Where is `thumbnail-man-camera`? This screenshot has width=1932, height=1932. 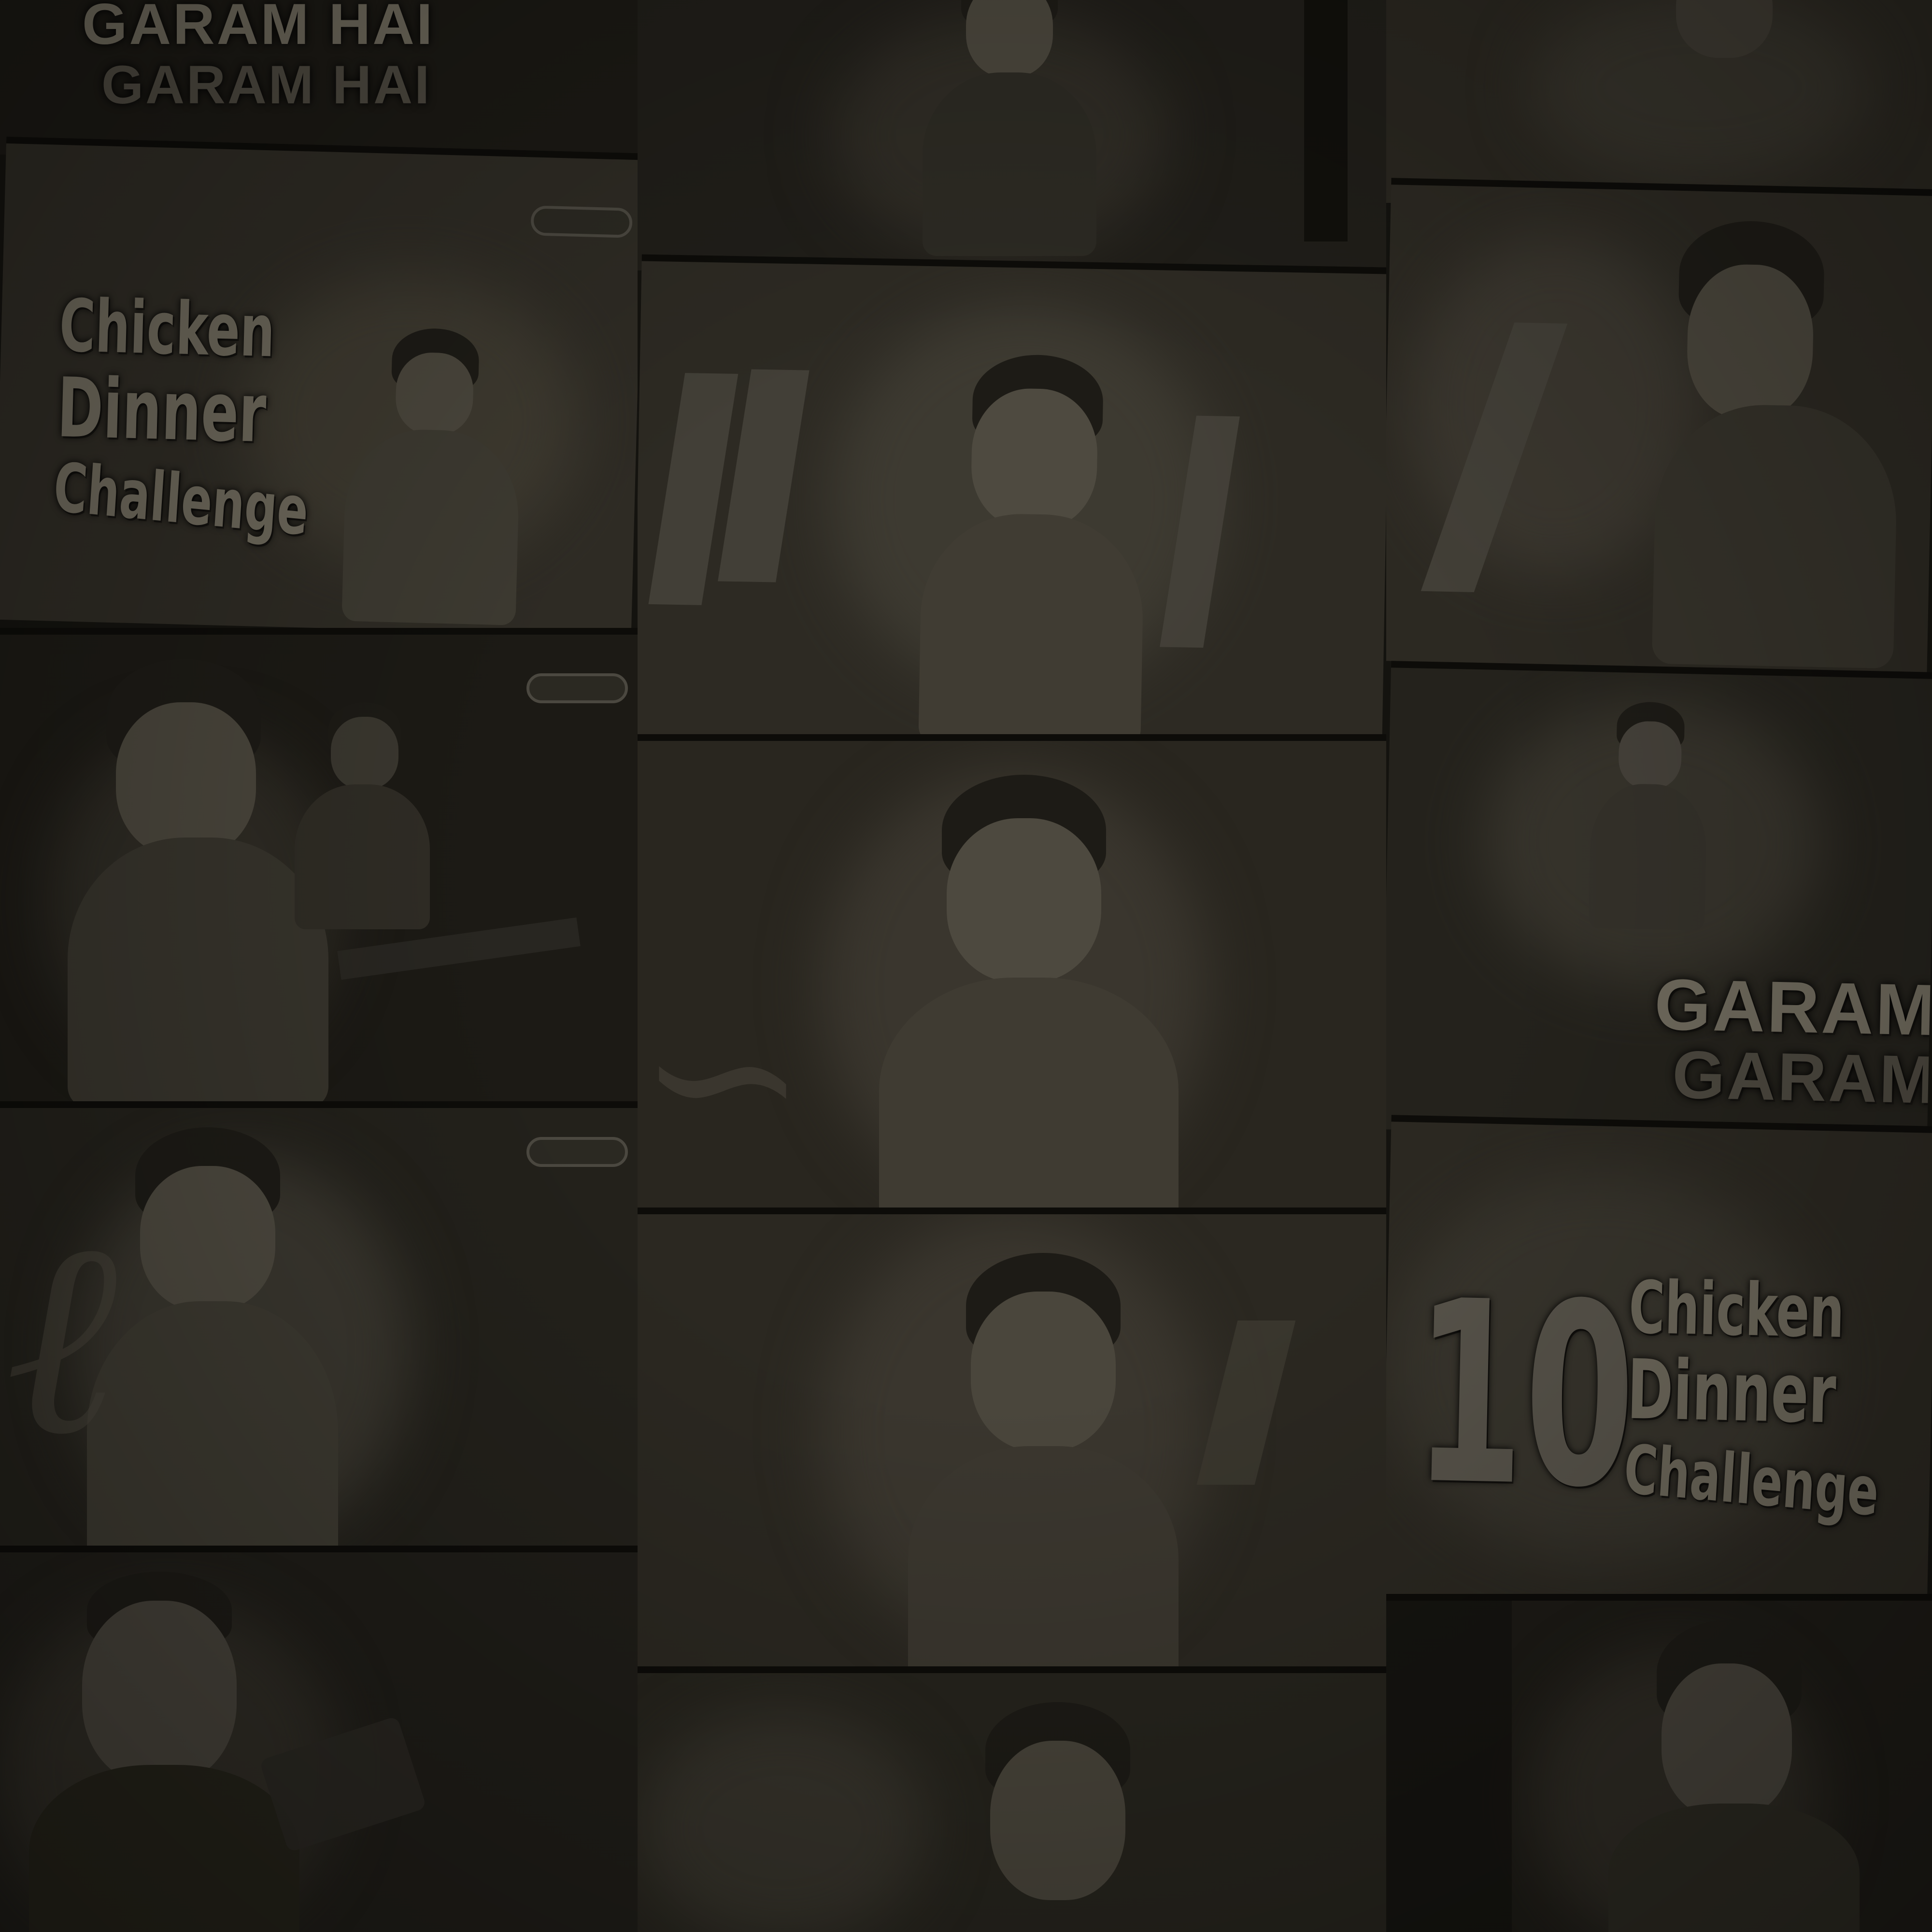 thumbnail-man-camera is located at coordinates (319, 1739).